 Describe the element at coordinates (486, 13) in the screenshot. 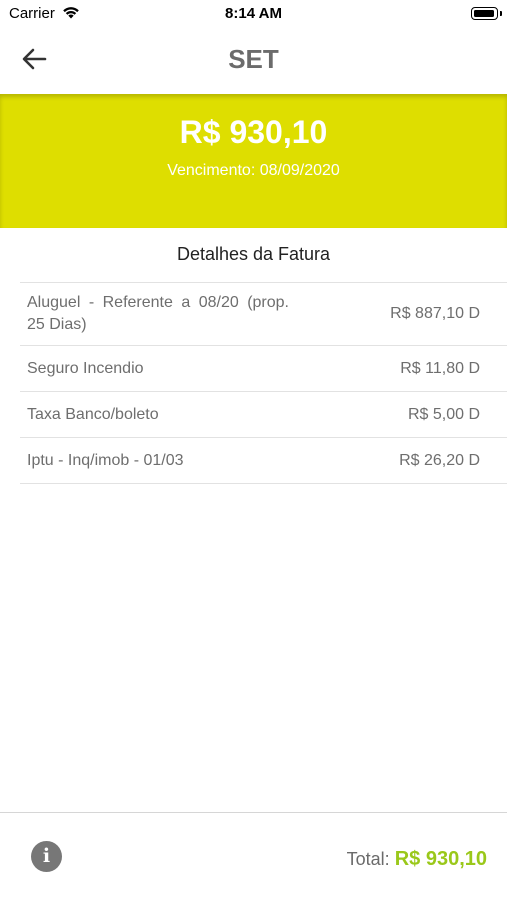

I see `battery-icon` at that location.